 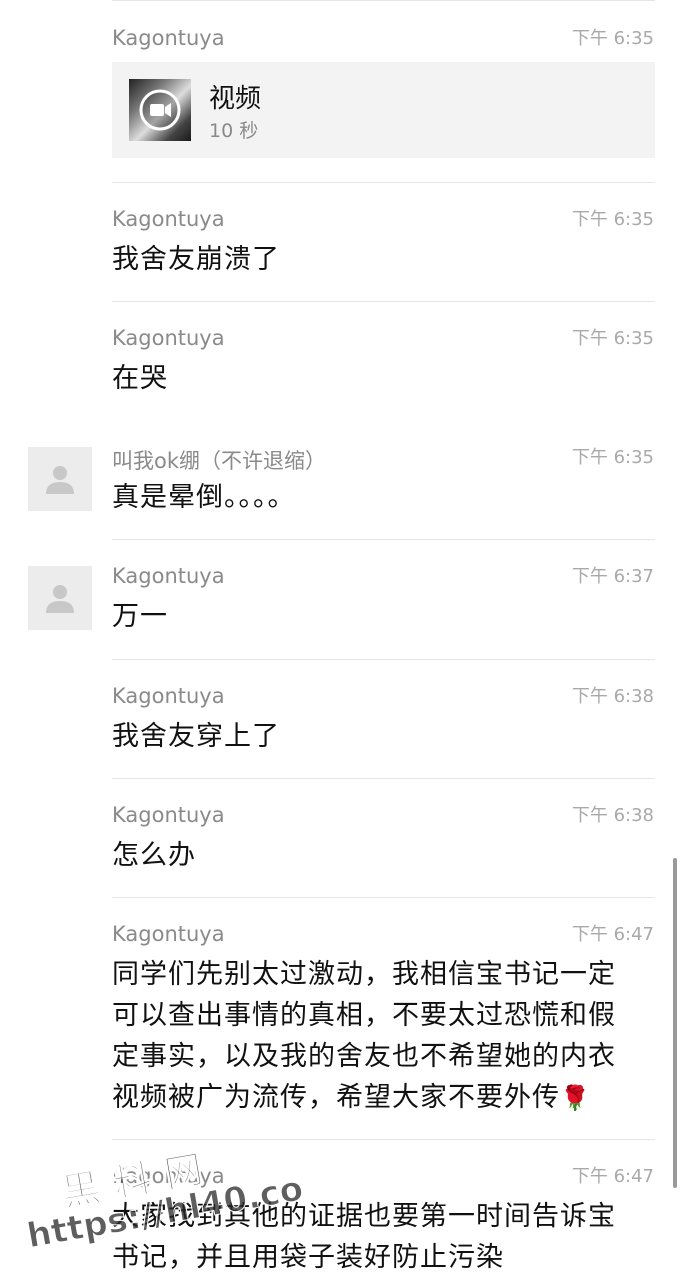 What do you see at coordinates (675, 1023) in the screenshot?
I see `scrollbar` at bounding box center [675, 1023].